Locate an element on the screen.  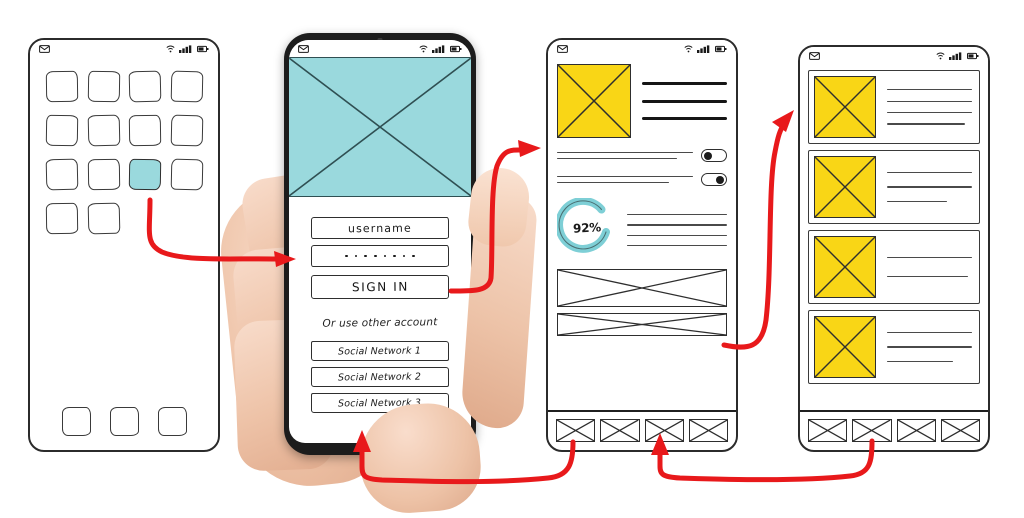
screen-home is located at coordinates (124, 245).